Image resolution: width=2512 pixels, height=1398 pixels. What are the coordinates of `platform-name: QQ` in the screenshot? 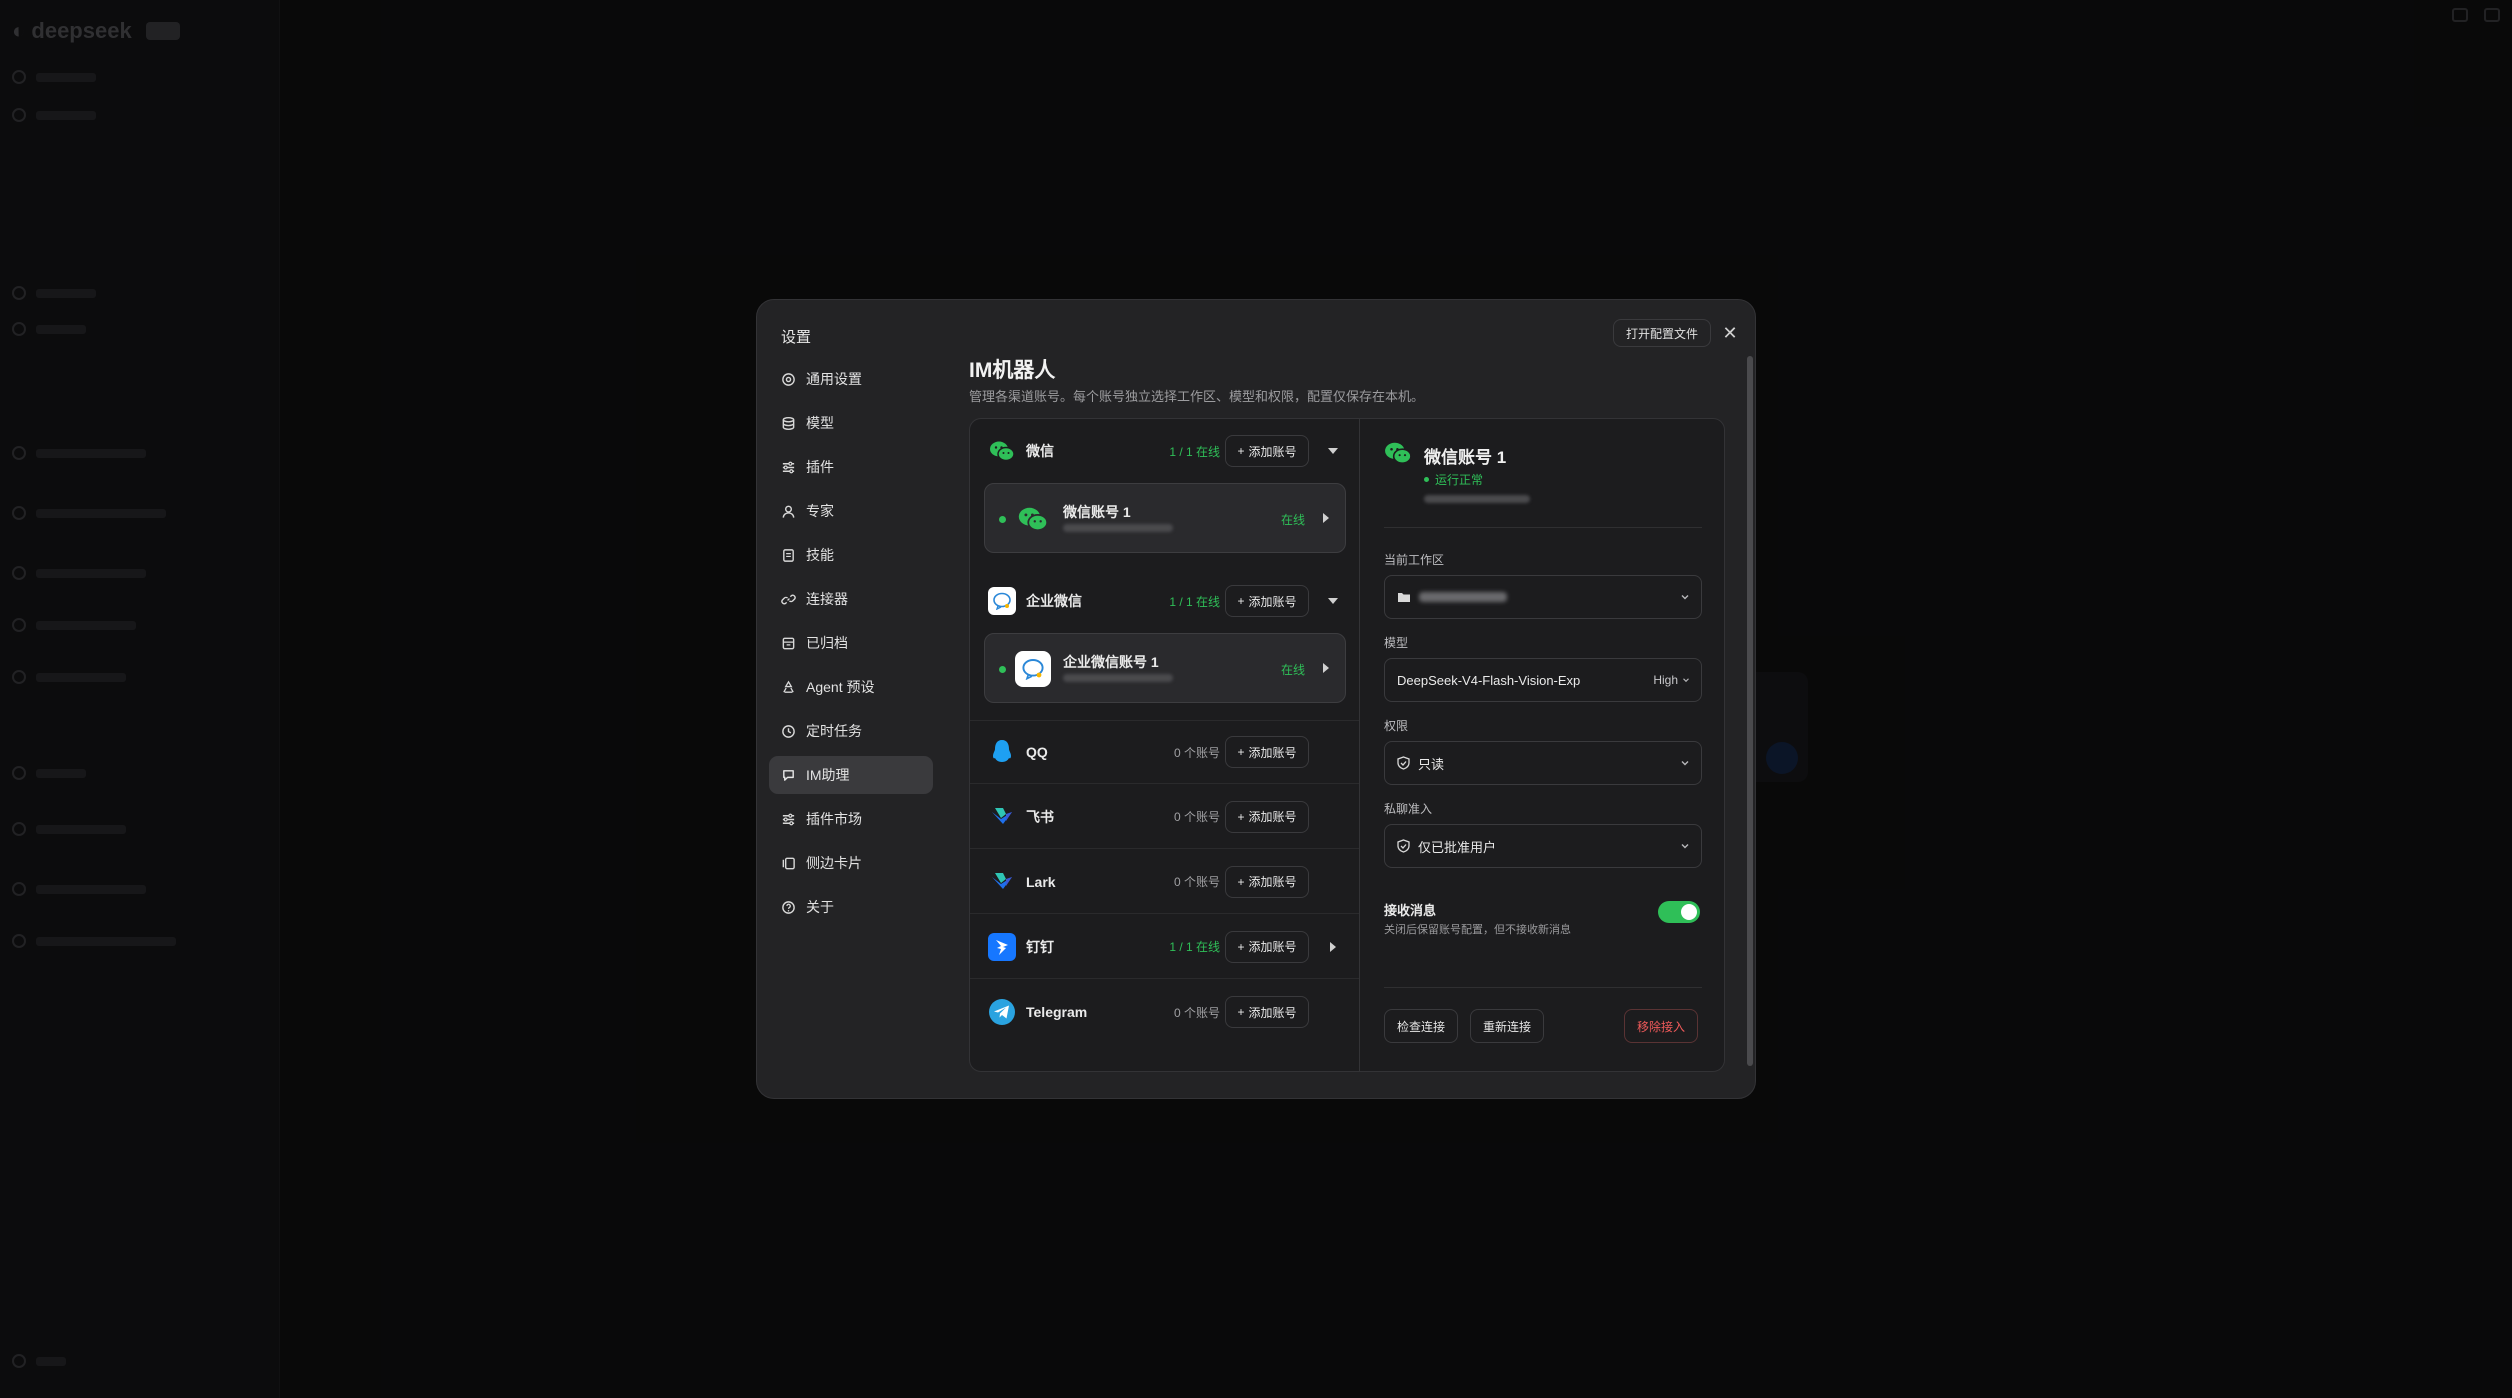 It's located at (1037, 752).